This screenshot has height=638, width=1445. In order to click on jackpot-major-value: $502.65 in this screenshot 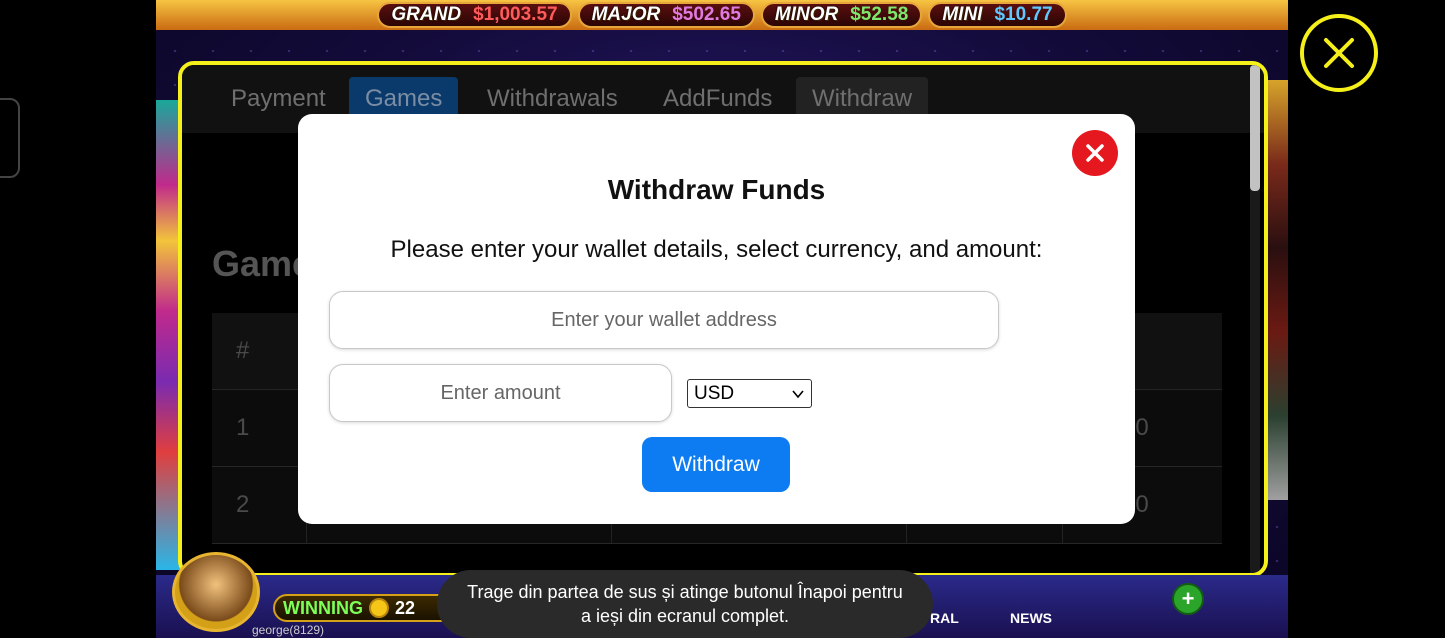, I will do `click(706, 14)`.